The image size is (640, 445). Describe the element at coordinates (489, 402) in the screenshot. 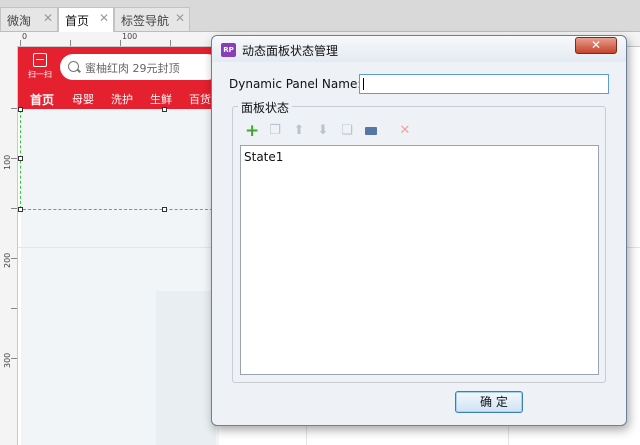

I see `ok-button: 确 定` at that location.